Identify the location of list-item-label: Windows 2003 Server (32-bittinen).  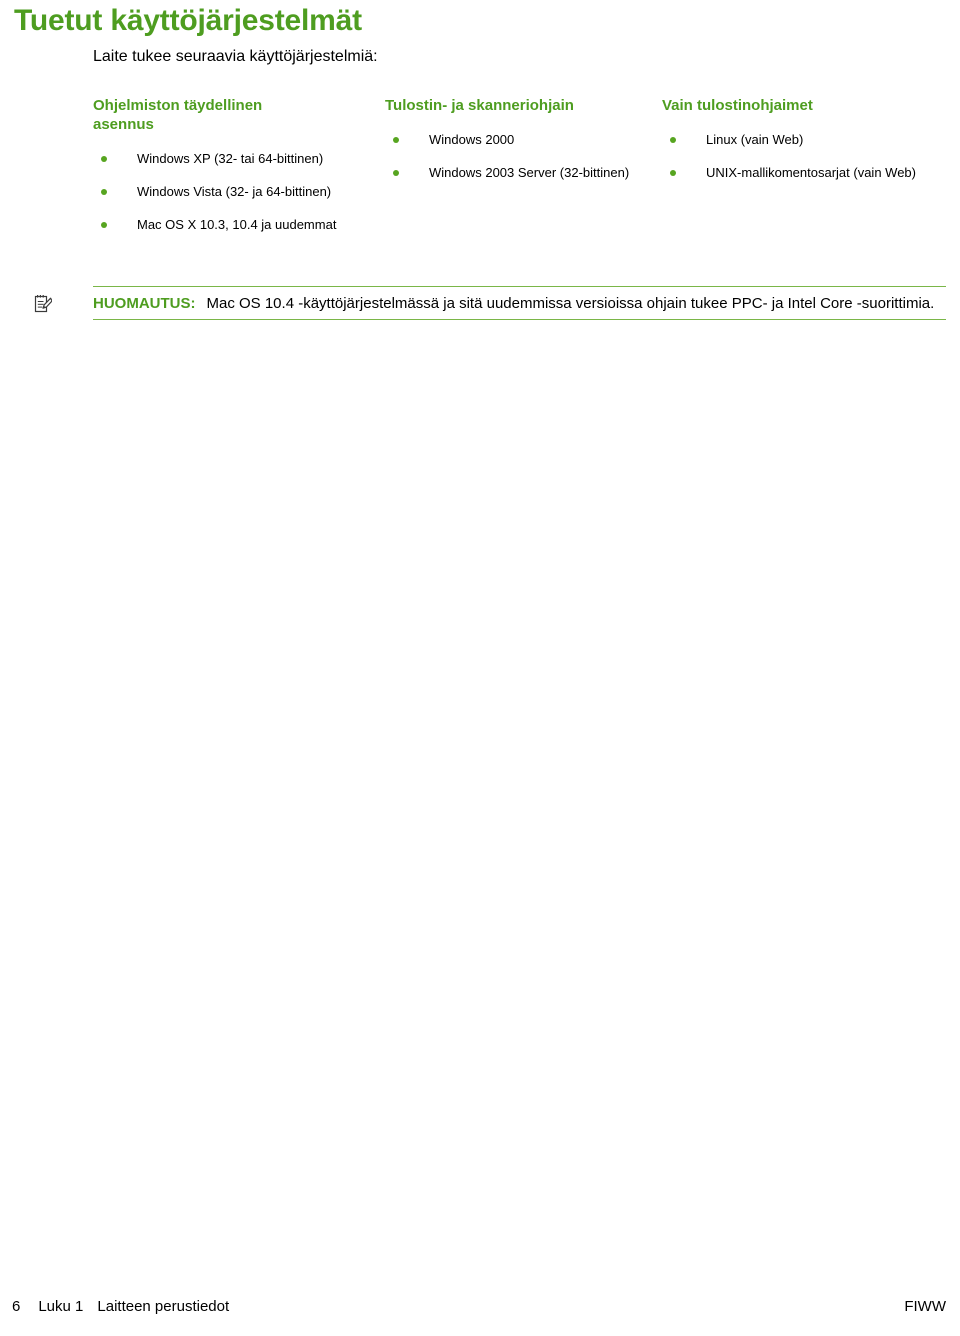
(529, 172).